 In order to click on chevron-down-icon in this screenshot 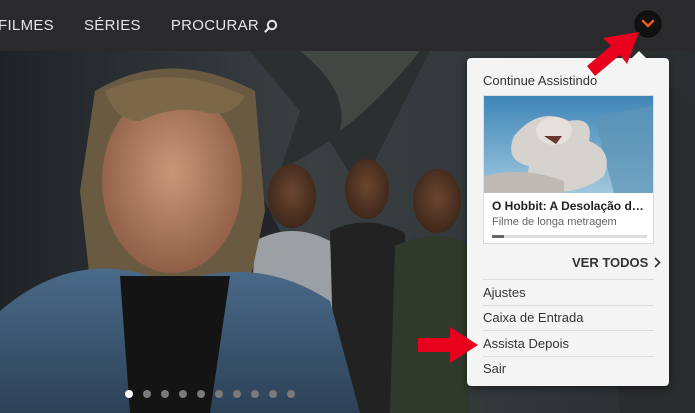, I will do `click(648, 23)`.